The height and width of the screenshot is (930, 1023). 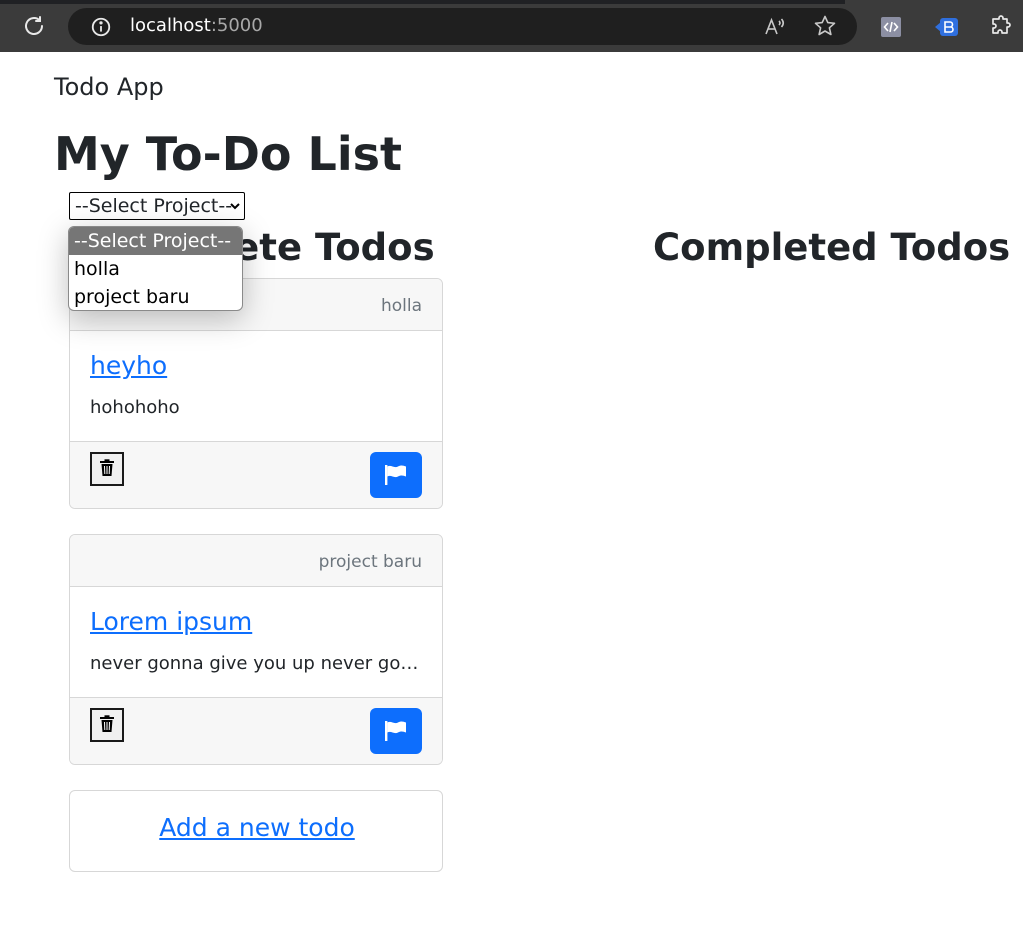 What do you see at coordinates (154, 206) in the screenshot?
I see `project-select-value: --Select Project--` at bounding box center [154, 206].